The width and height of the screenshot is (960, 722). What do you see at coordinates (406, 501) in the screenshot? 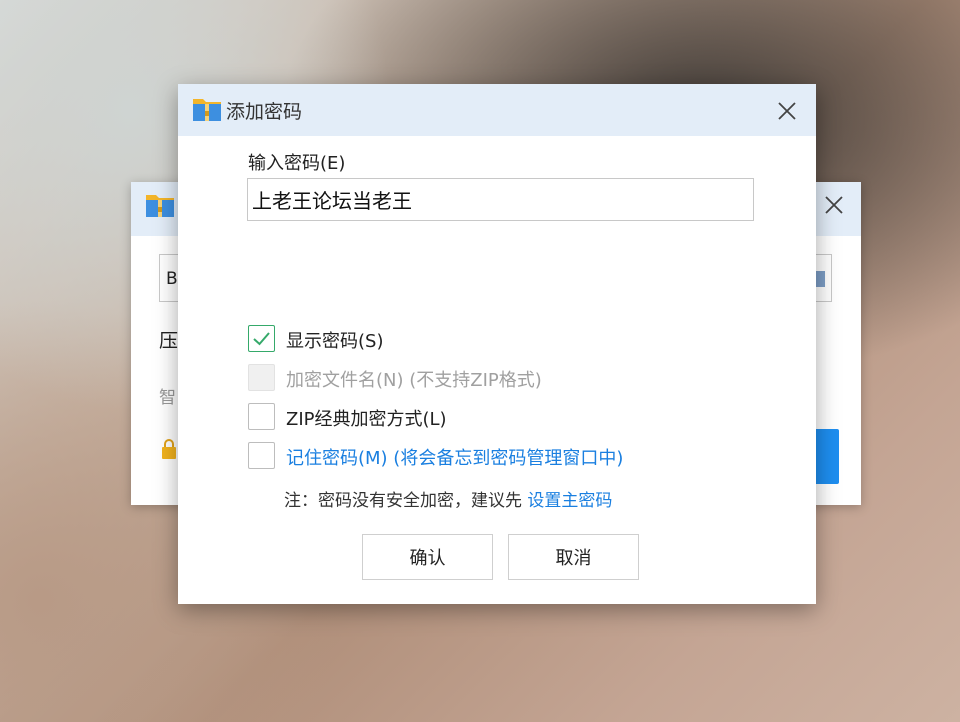
I see `security-note-text: 注：密码没有安全加密，建议先` at bounding box center [406, 501].